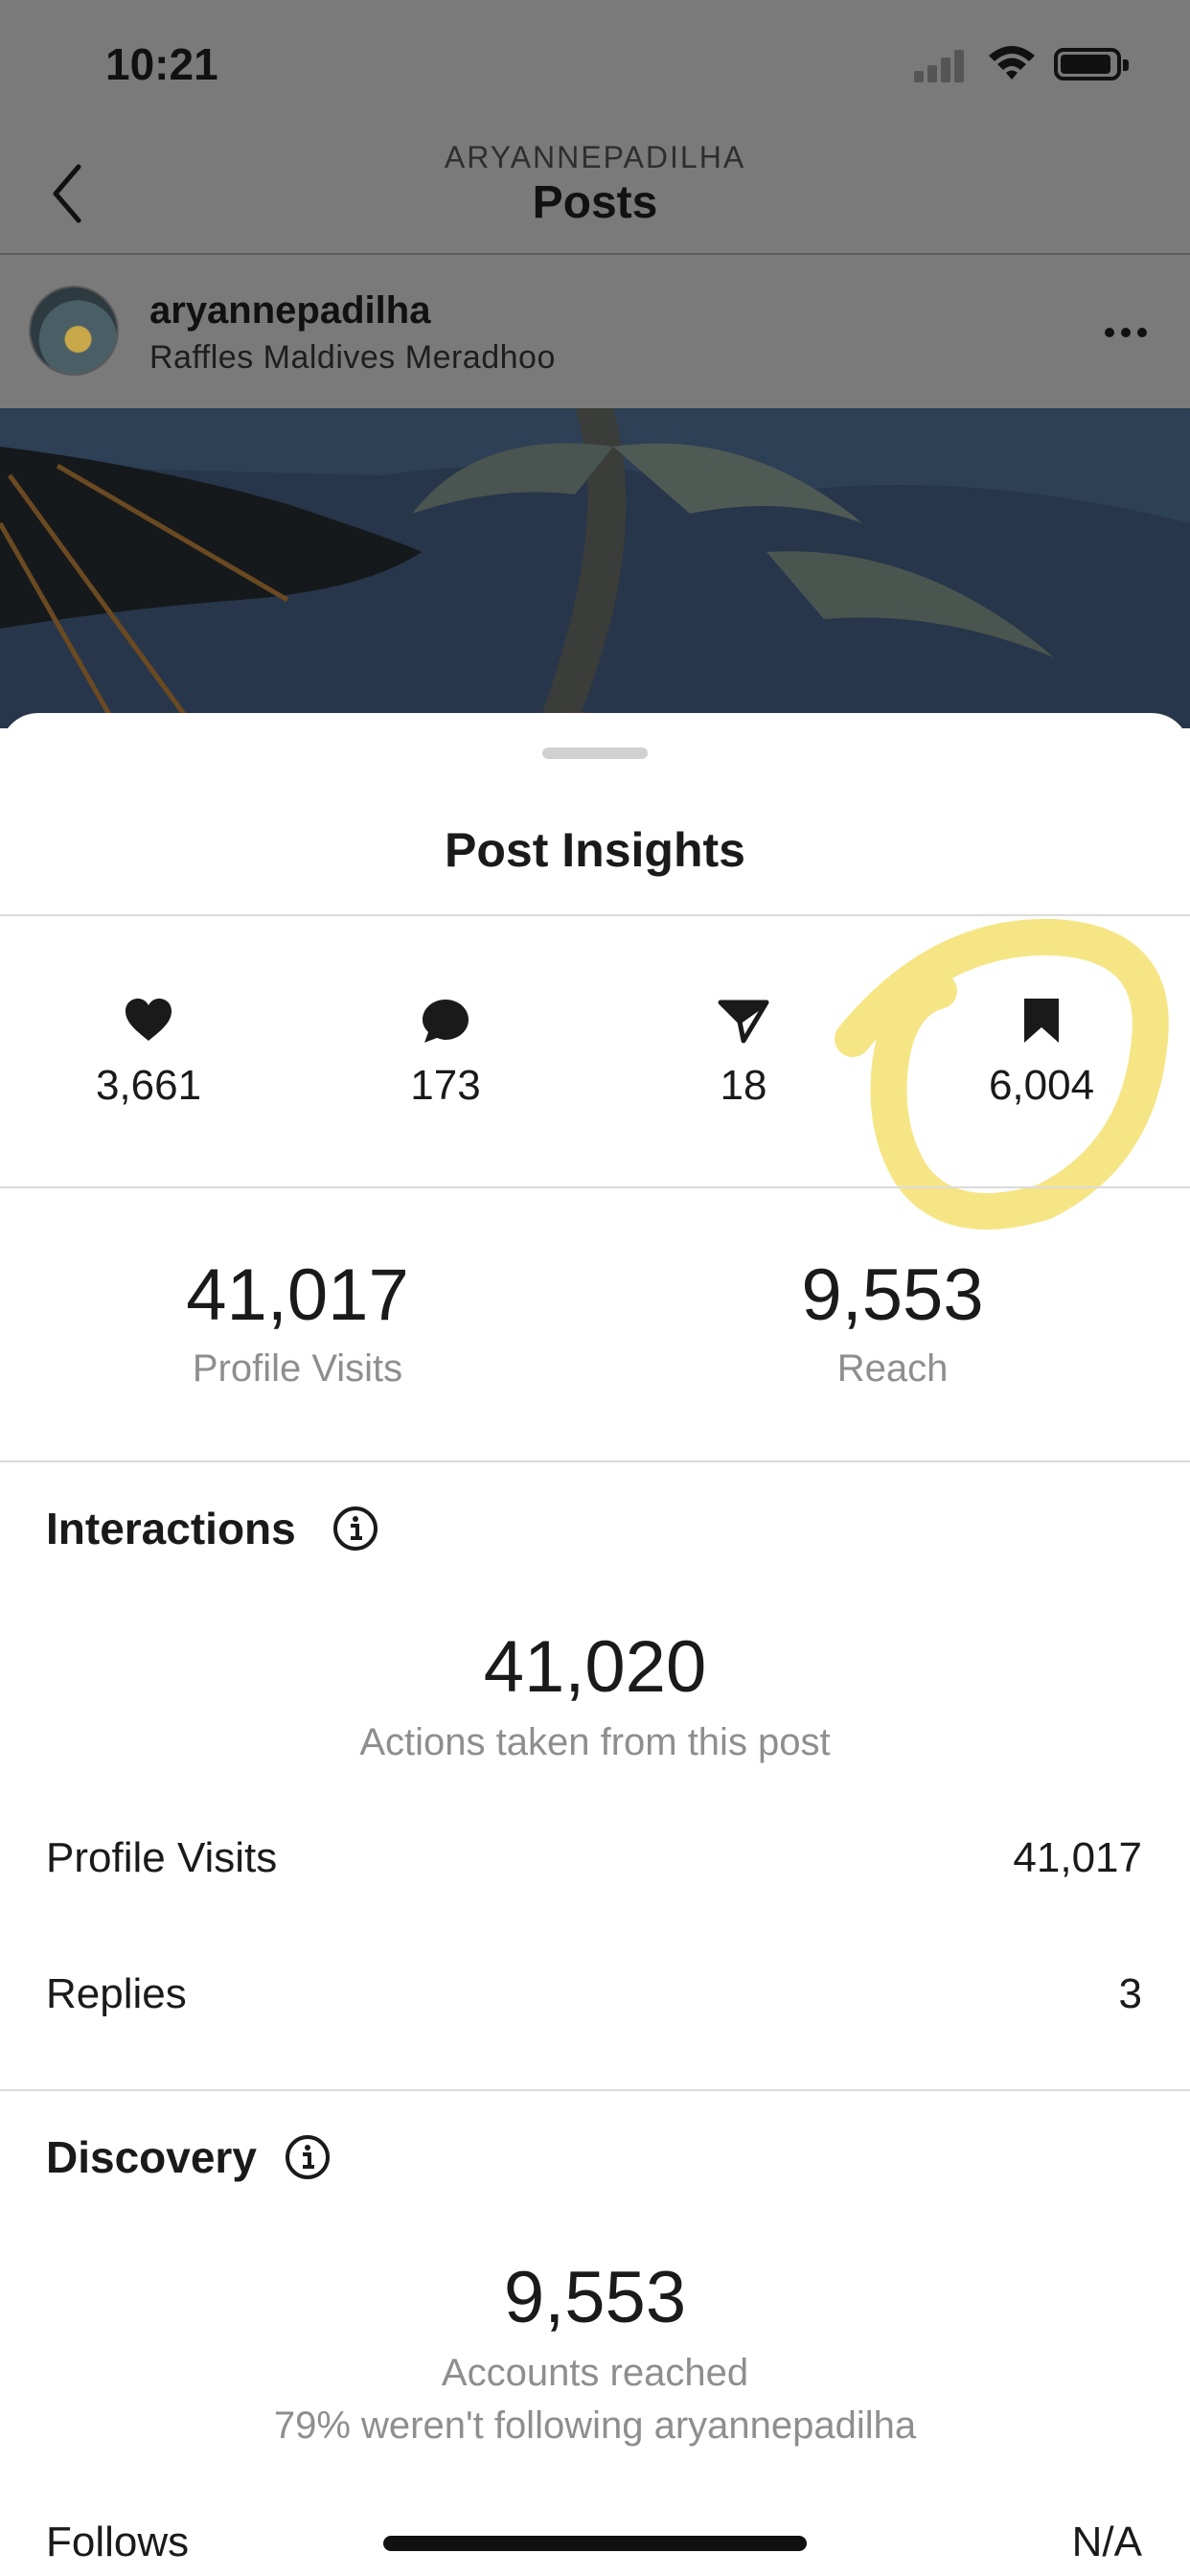 This screenshot has height=2576, width=1190. I want to click on bookmark-icon, so click(1041, 1021).